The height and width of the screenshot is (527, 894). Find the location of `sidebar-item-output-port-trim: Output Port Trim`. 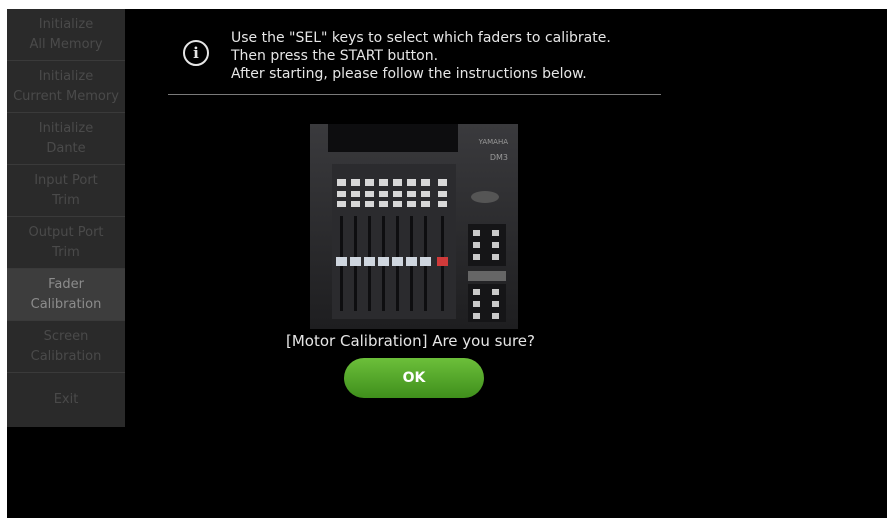

sidebar-item-output-port-trim: Output Port Trim is located at coordinates (66, 243).